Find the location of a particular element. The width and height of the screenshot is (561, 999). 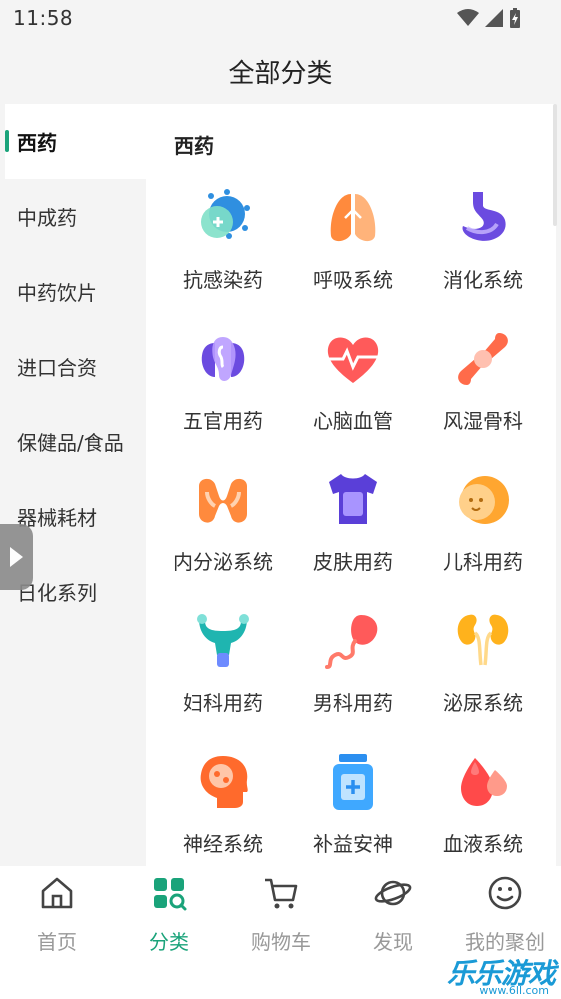

sidebar-item-label: 保健品/食品 is located at coordinates (70, 443).